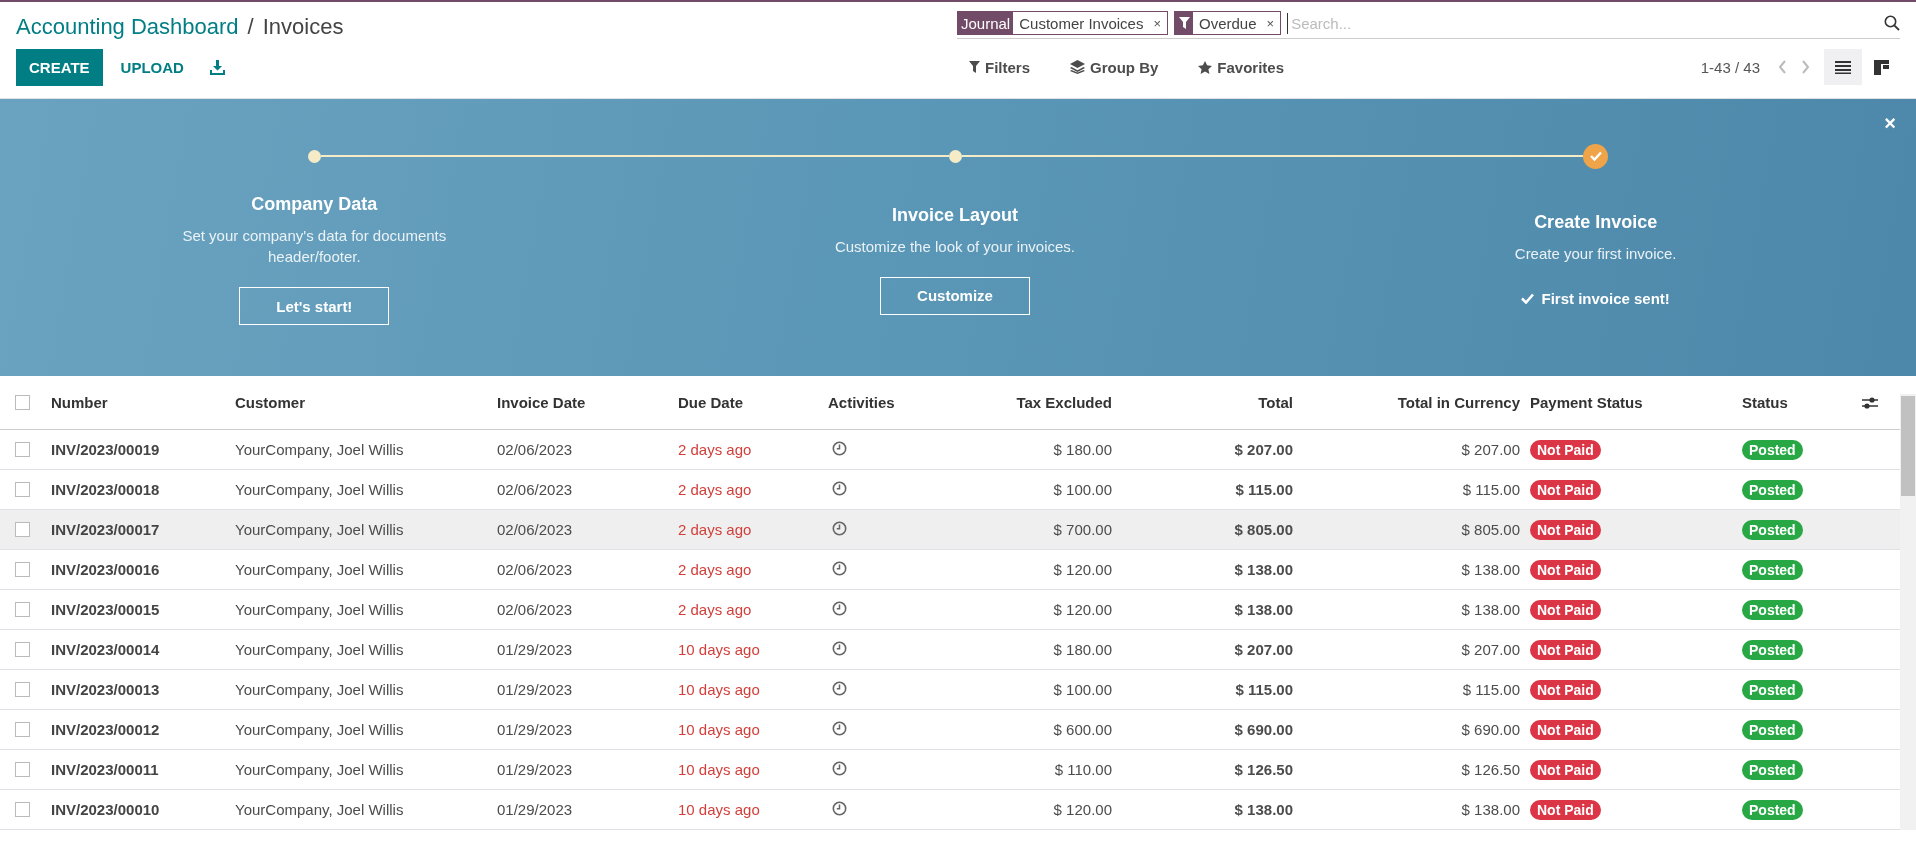 Image resolution: width=1916 pixels, height=842 pixels. What do you see at coordinates (1881, 67) in the screenshot?
I see `kanban-icon` at bounding box center [1881, 67].